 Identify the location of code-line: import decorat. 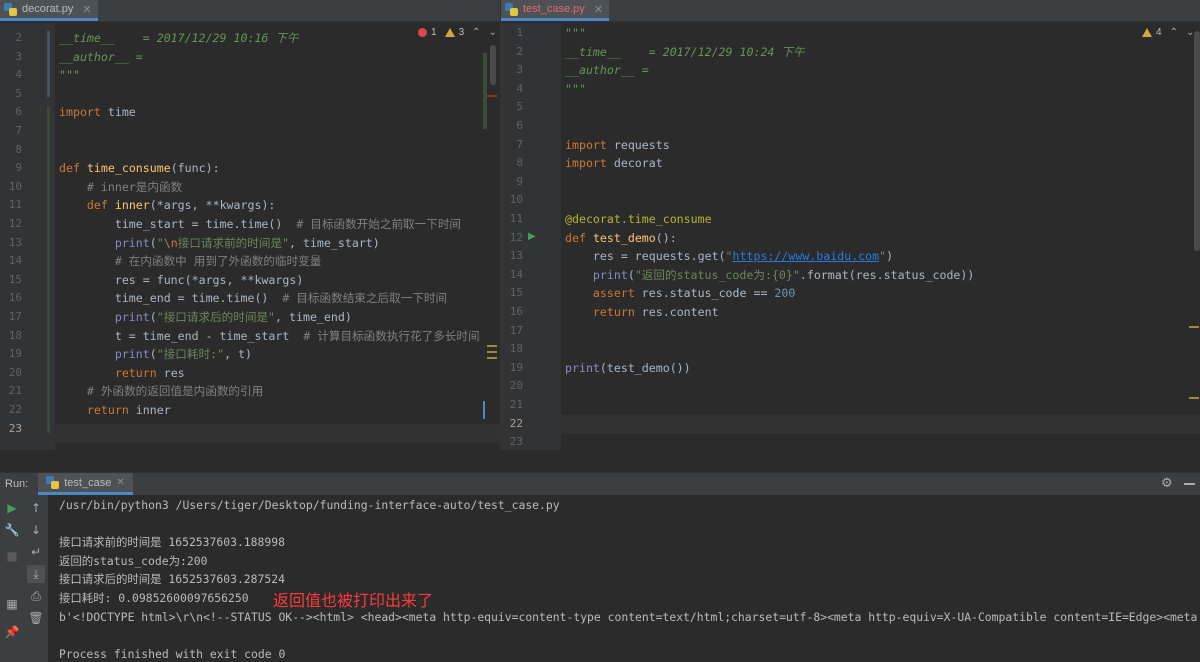
(614, 163).